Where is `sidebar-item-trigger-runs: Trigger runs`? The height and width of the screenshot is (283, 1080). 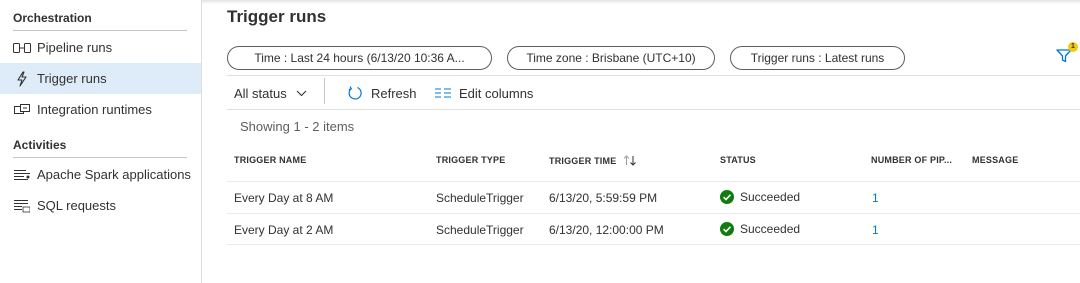
sidebar-item-trigger-runs: Trigger runs is located at coordinates (100, 78).